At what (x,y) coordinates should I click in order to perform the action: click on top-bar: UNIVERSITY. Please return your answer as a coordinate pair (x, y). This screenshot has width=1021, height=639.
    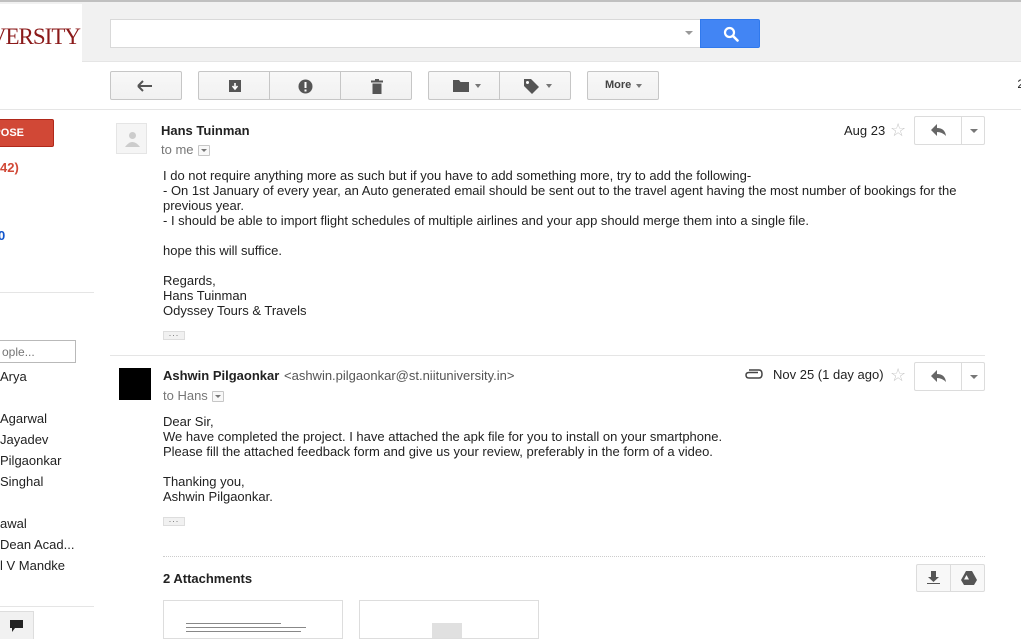
    Looking at the image, I should click on (510, 31).